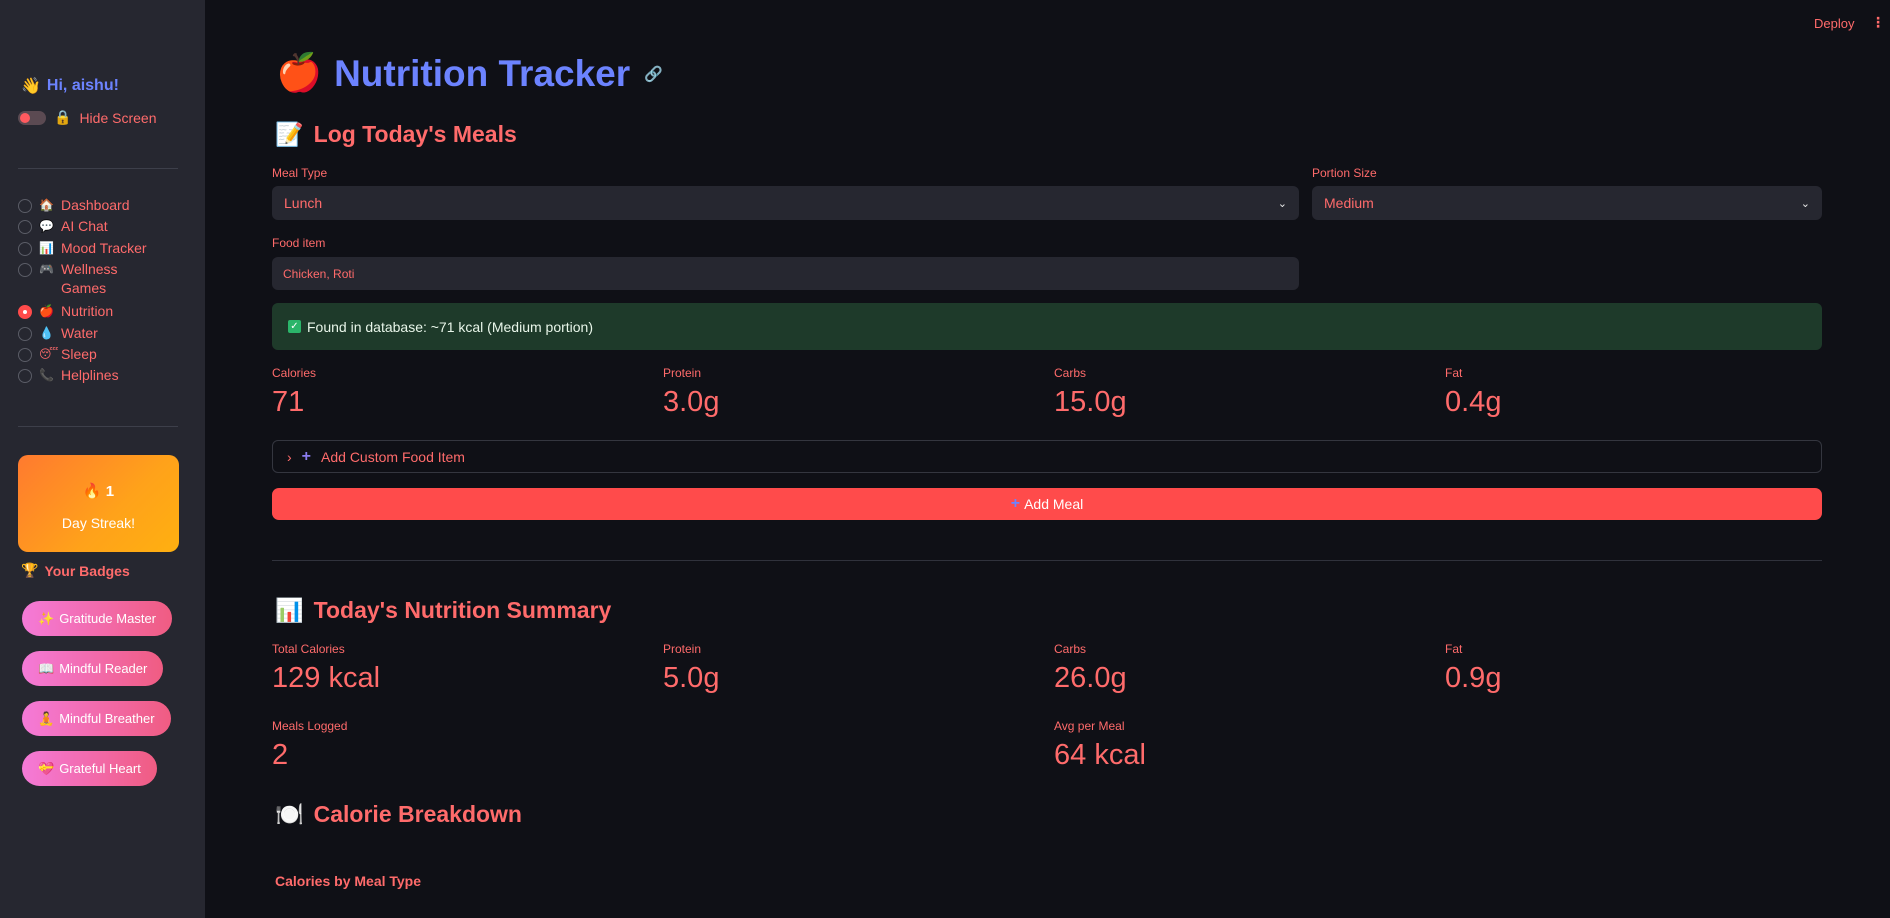  Describe the element at coordinates (108, 618) in the screenshot. I see `badge-label: Gratitude Master` at that location.